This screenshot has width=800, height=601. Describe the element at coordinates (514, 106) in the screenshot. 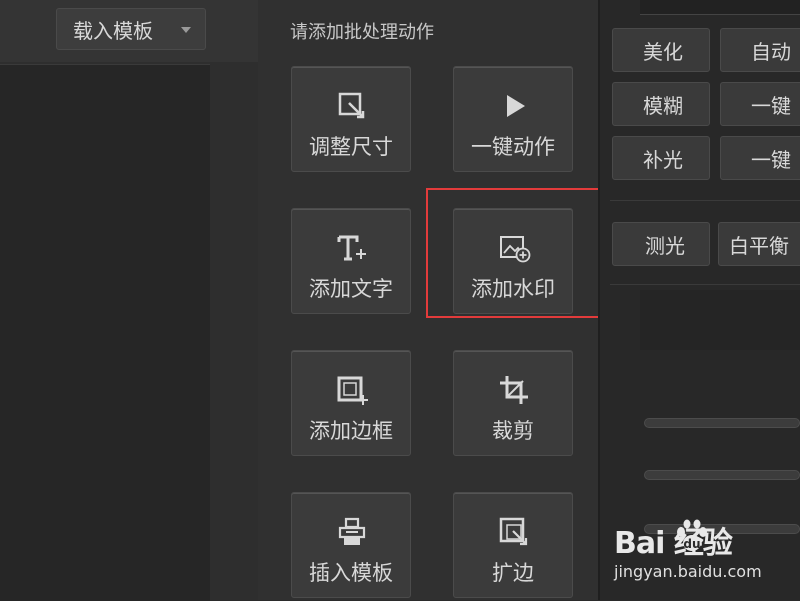

I see `play-icon` at that location.